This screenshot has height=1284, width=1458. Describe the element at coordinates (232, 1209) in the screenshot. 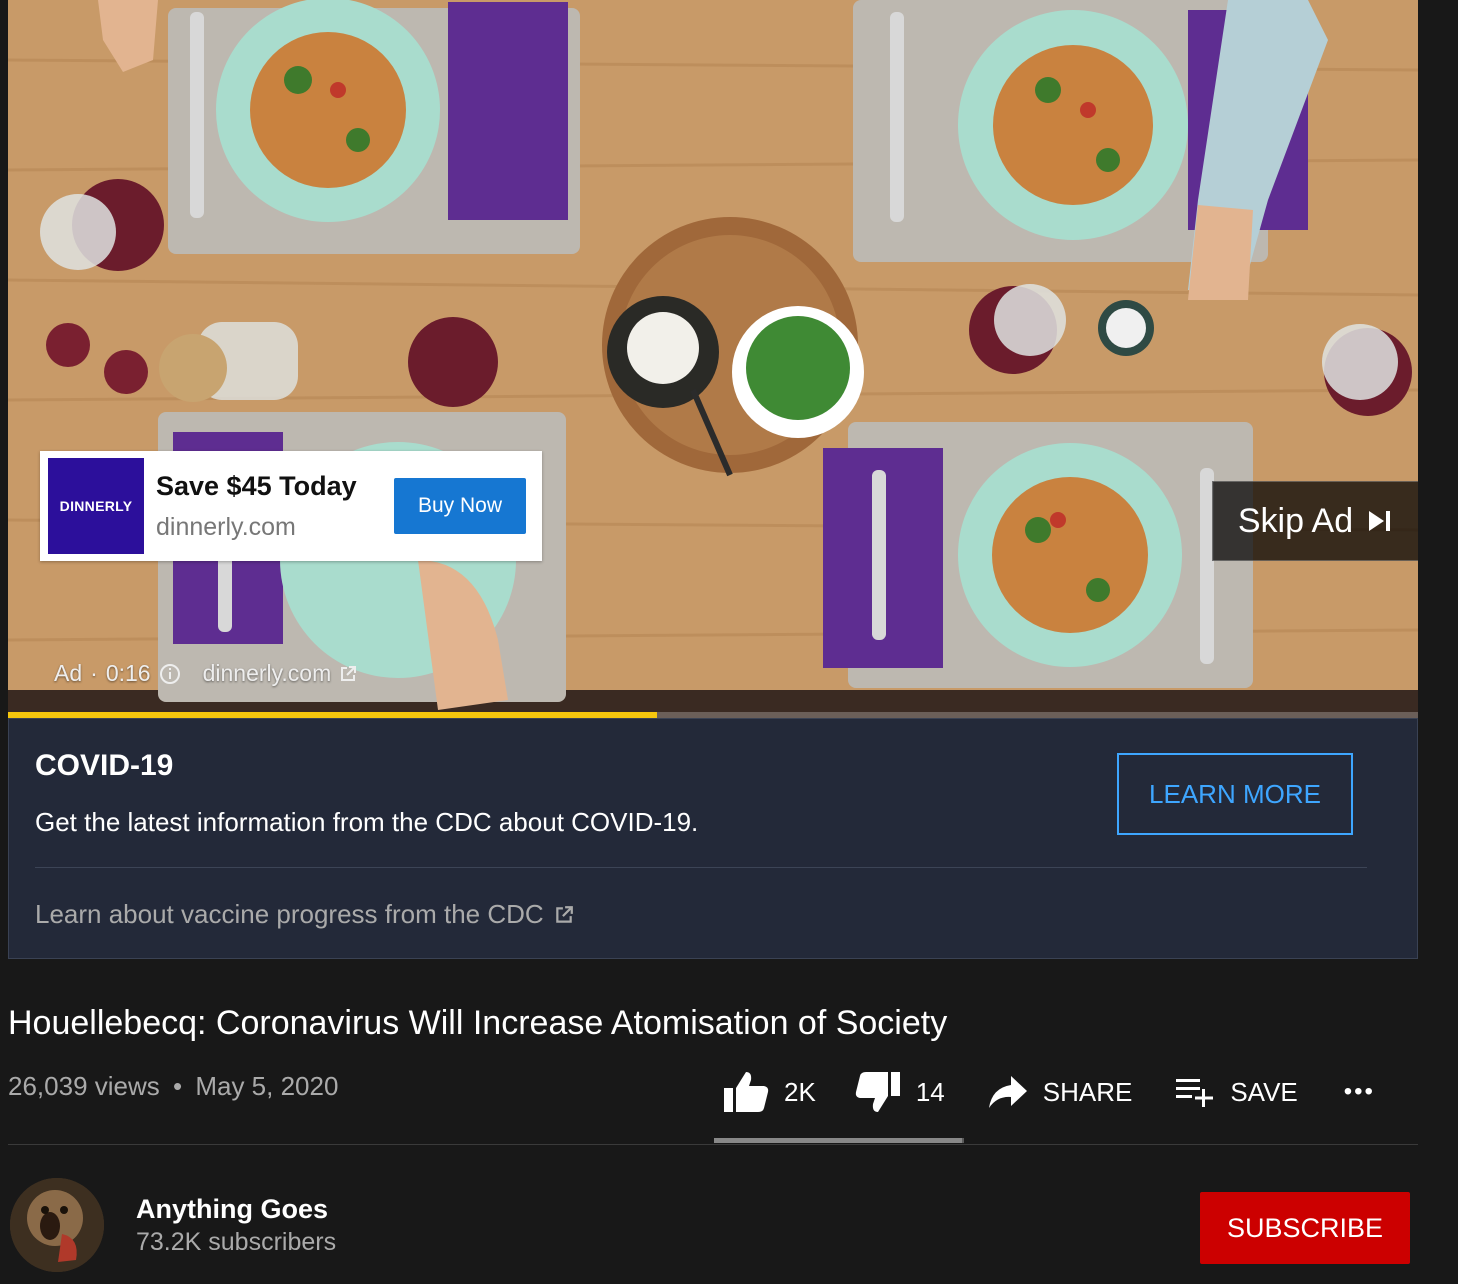

I see `channel-name: Anything Goes` at that location.